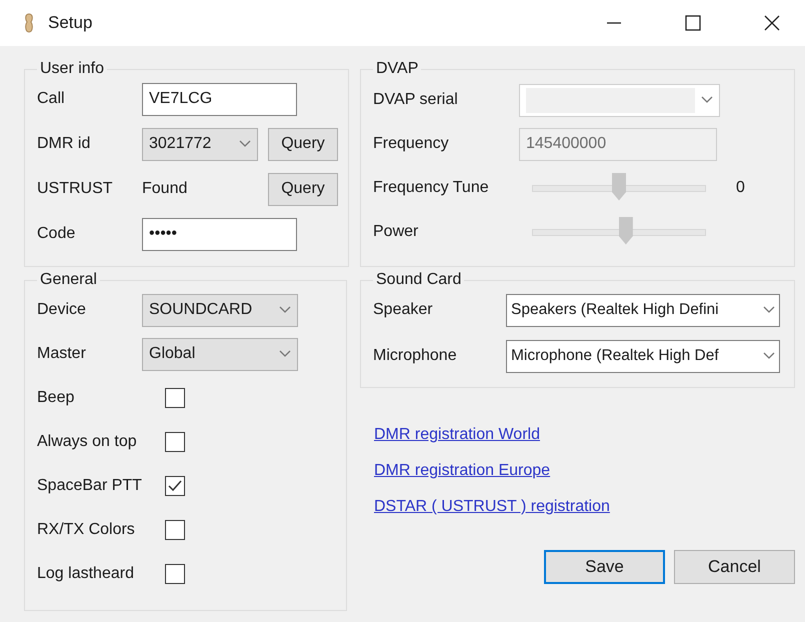  I want to click on group-title: General, so click(68, 280).